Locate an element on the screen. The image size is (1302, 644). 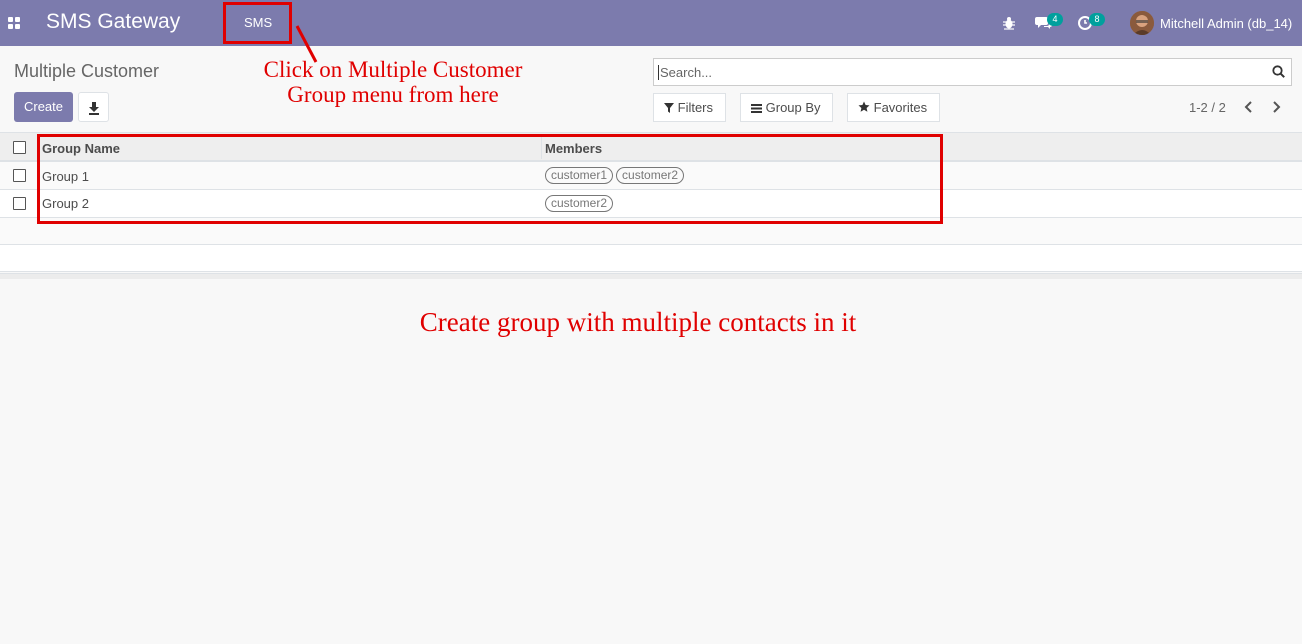
empty-row is located at coordinates (651, 258).